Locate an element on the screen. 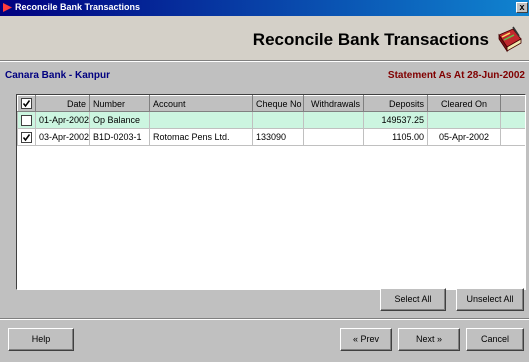 The width and height of the screenshot is (529, 362). select-all-header-checkbox is located at coordinates (26, 103).